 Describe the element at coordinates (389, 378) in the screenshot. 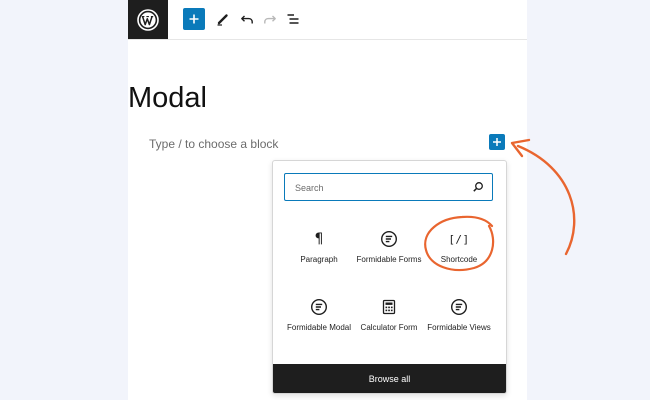

I see `browse-all-button: Browse all` at that location.